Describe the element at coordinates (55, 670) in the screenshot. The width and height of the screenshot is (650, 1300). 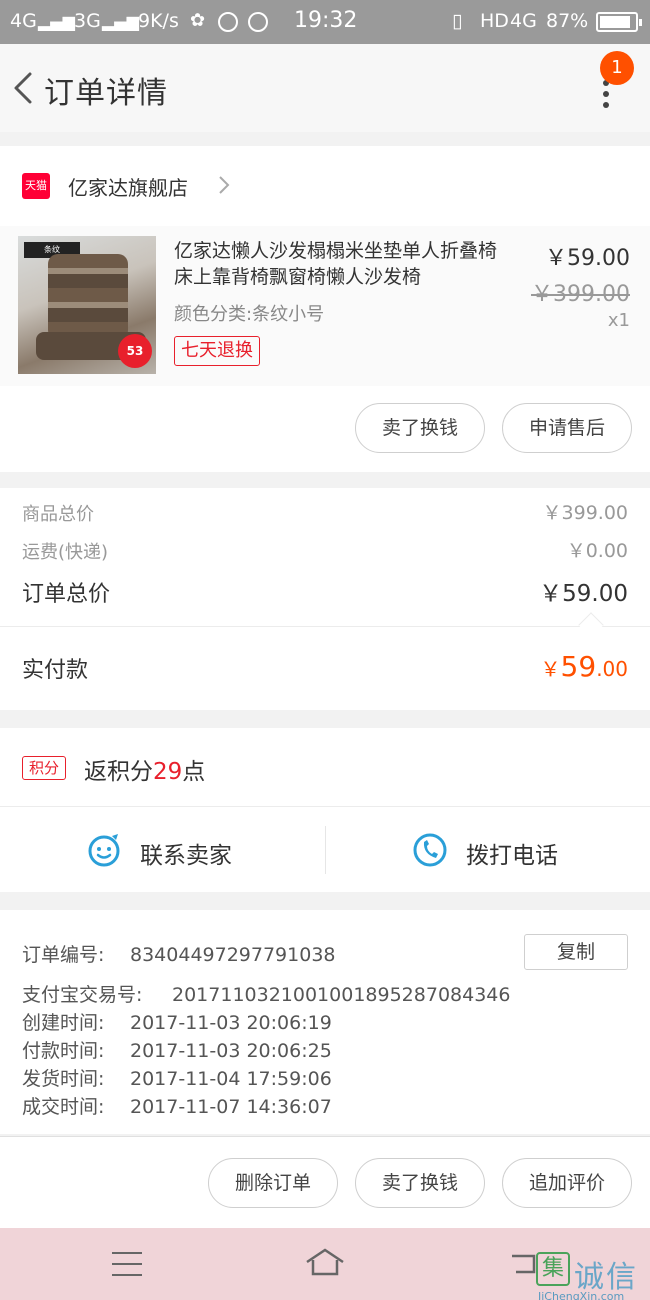
I see `paid-label: 实付款` at that location.